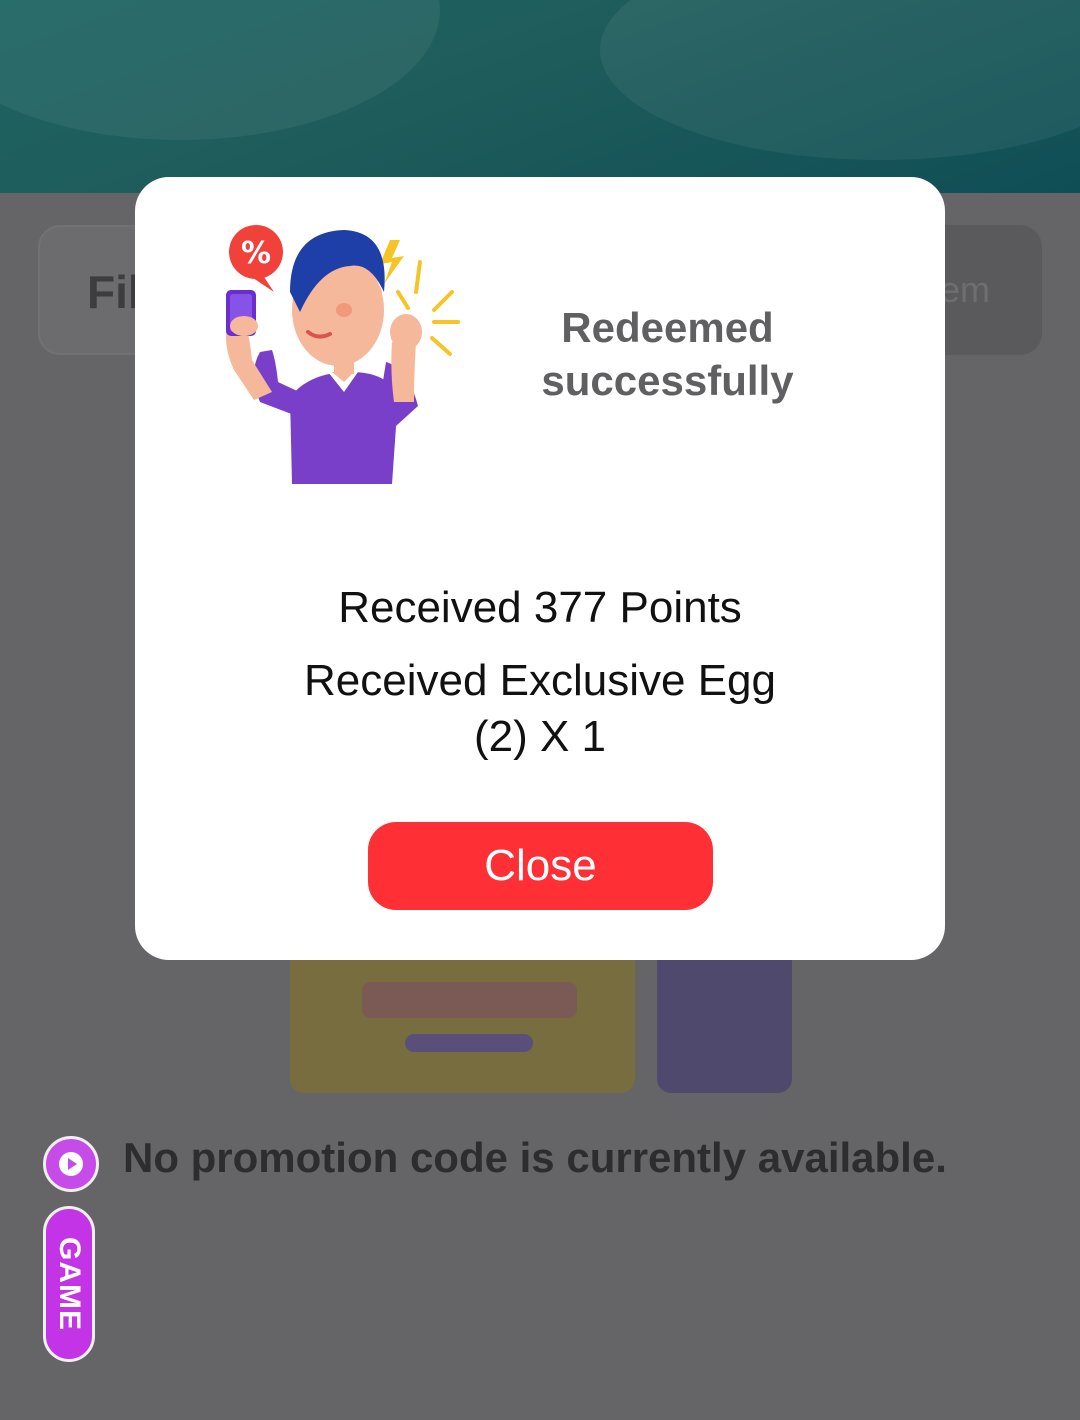 The height and width of the screenshot is (1420, 1080). I want to click on game-button: GAME, so click(69, 1284).